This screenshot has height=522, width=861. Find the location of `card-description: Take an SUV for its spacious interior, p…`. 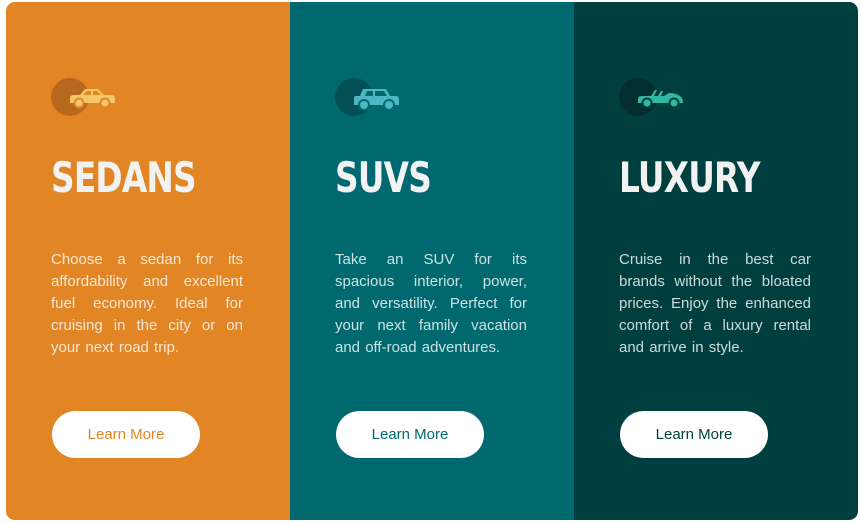

card-description: Take an SUV for its spacious interior, p… is located at coordinates (431, 303).